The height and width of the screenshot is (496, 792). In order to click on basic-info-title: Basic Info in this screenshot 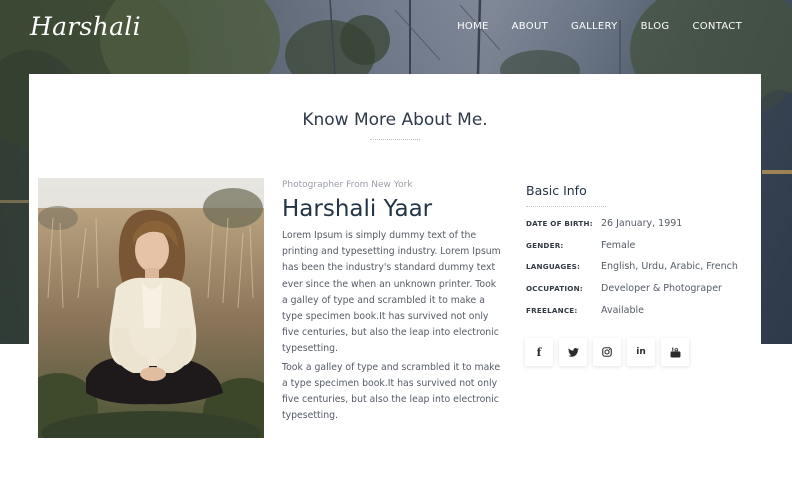, I will do `click(556, 190)`.